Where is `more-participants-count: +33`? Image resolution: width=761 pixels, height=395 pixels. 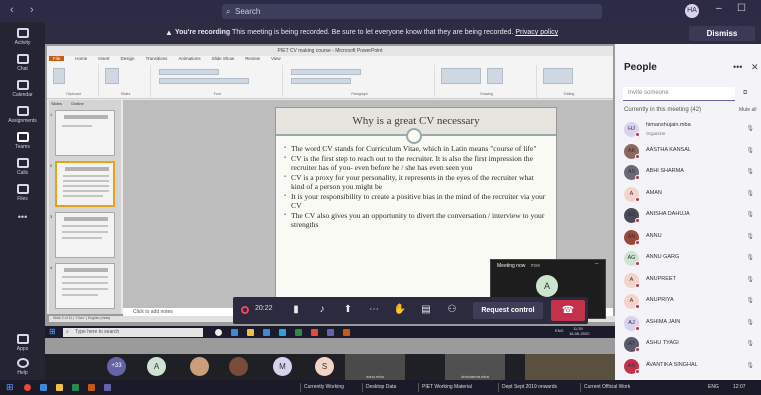 more-participants-count: +33 is located at coordinates (116, 366).